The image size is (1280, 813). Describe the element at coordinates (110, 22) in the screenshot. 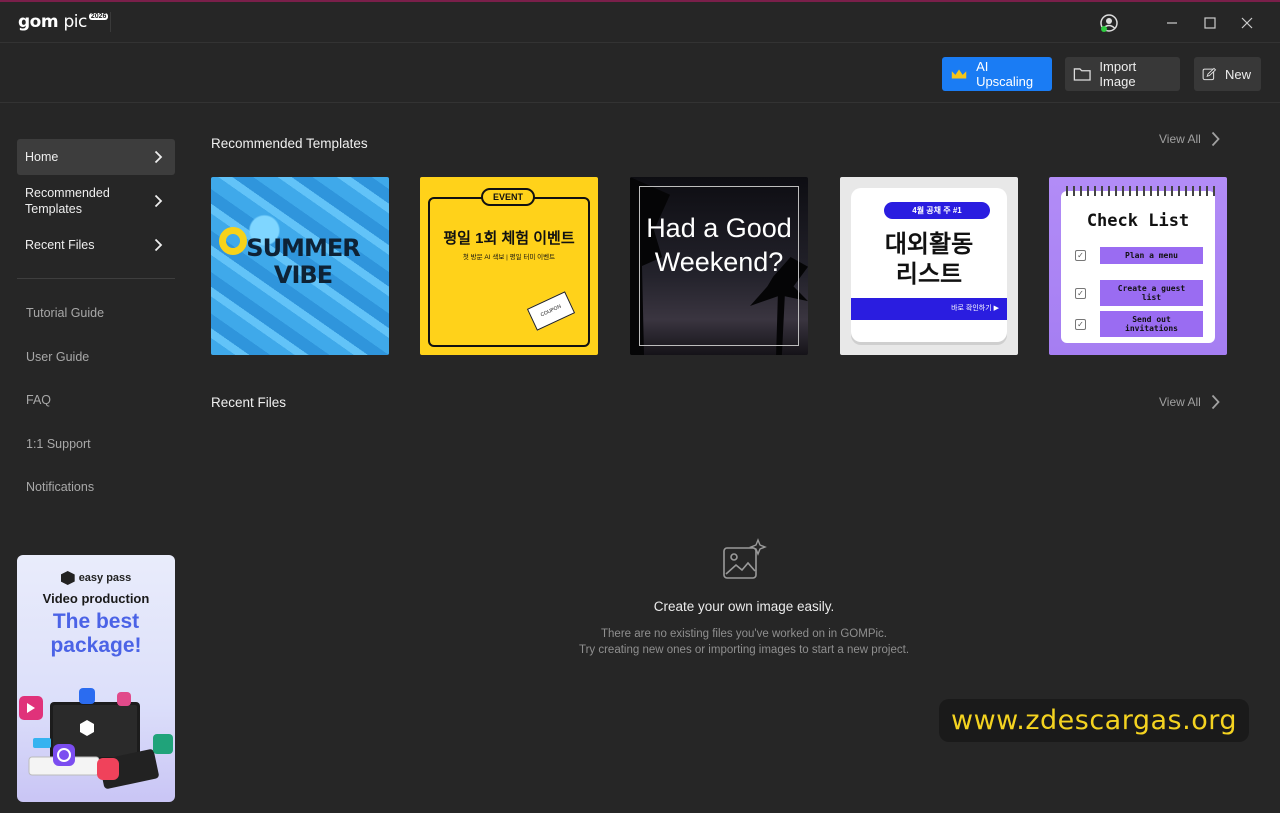

I see `title-divider` at that location.